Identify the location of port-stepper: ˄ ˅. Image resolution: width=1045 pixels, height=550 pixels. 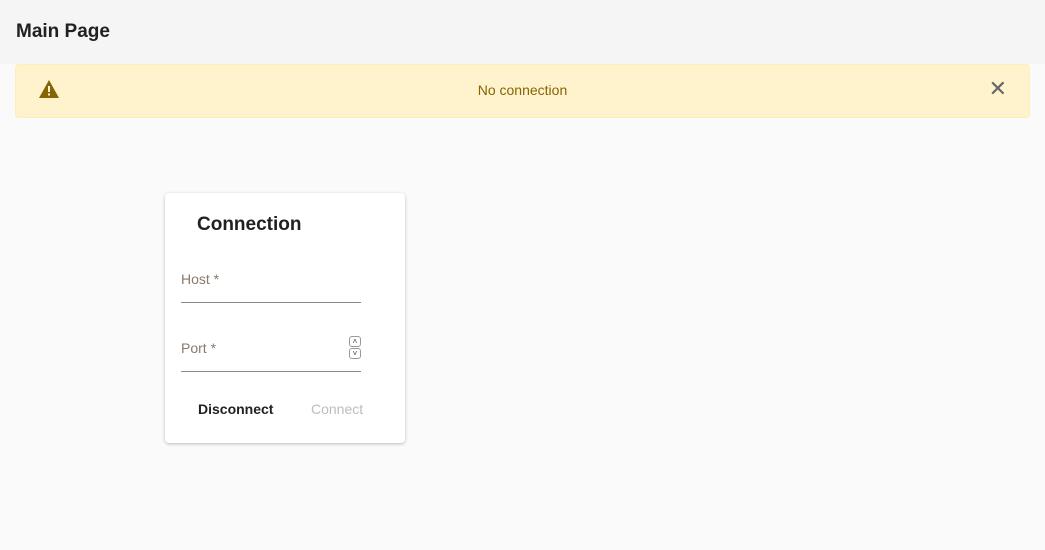
(355, 347).